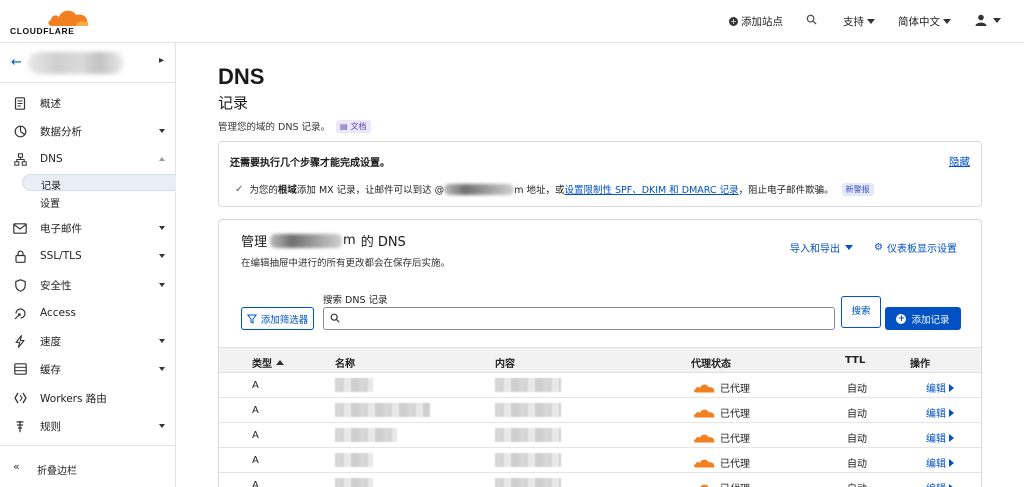 This screenshot has width=1024, height=487. Describe the element at coordinates (88, 63) in the screenshot. I see `account-switcher: ← ▸` at that location.